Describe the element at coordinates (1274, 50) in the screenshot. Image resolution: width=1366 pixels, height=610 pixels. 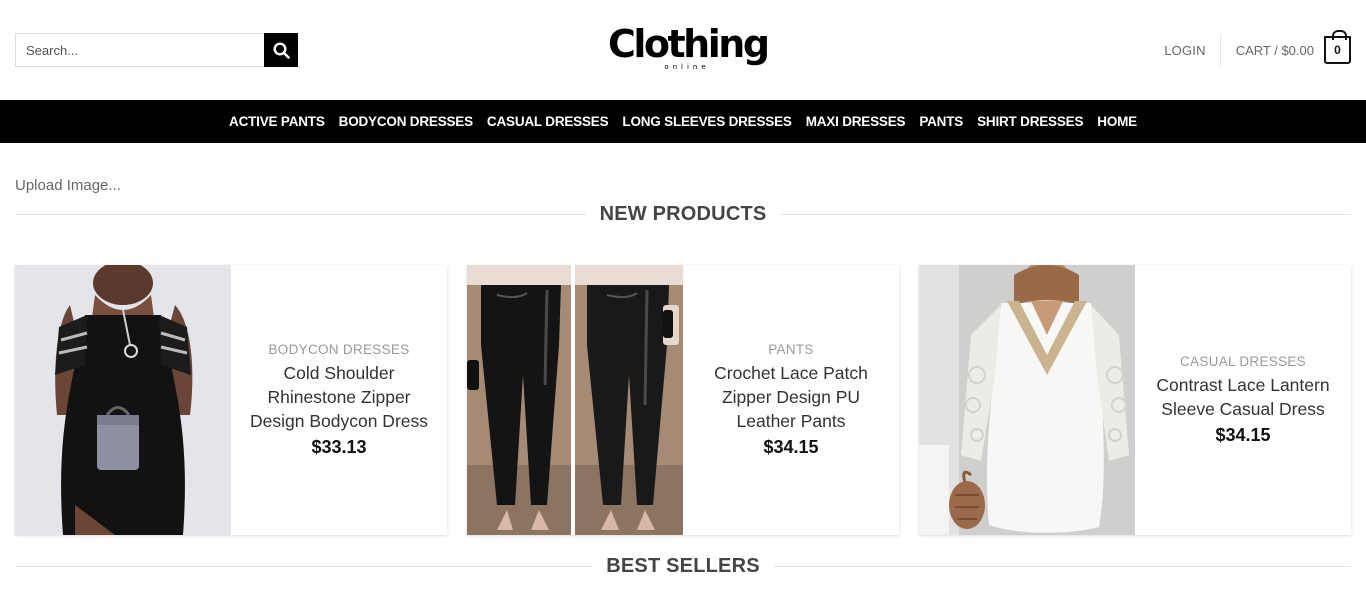
I see `cart-label: CART / $0.00` at that location.